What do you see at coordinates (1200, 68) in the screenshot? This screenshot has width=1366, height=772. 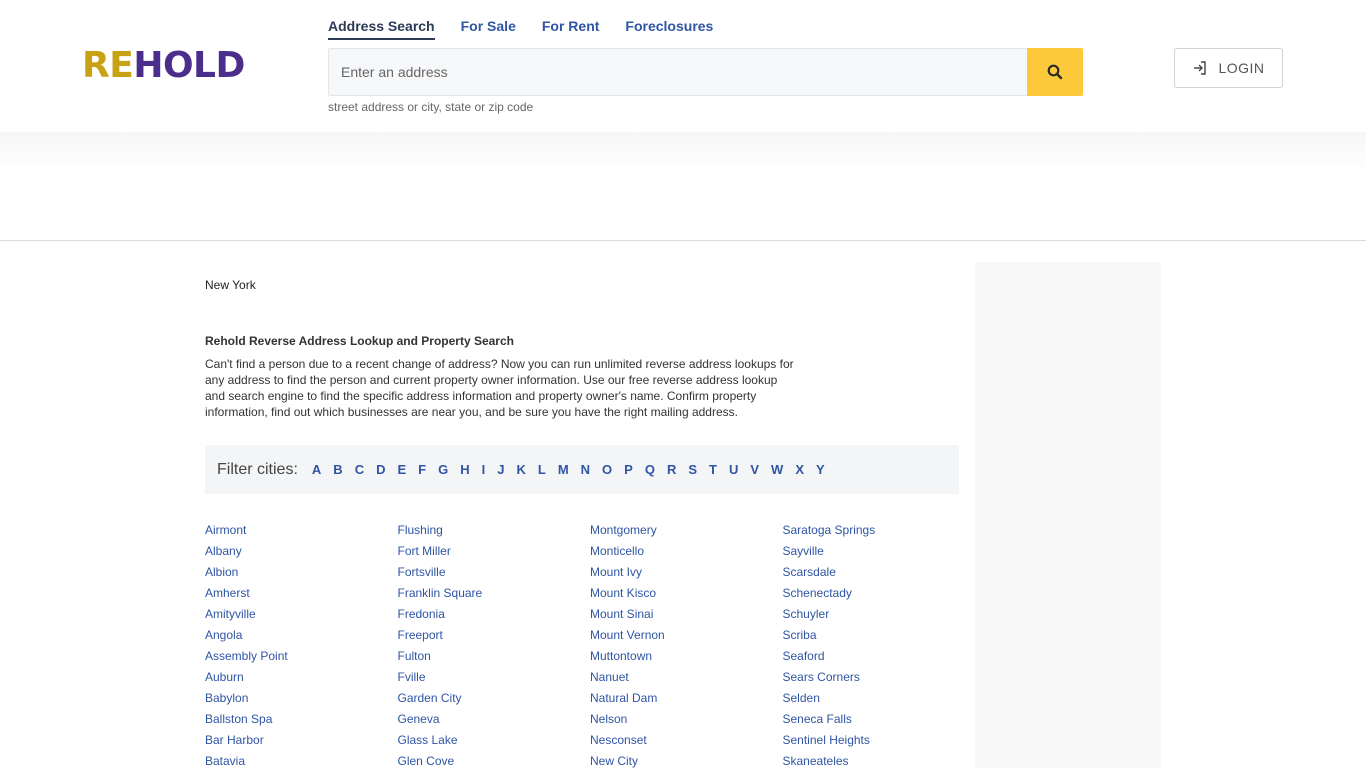 I see `sign-in-icon` at bounding box center [1200, 68].